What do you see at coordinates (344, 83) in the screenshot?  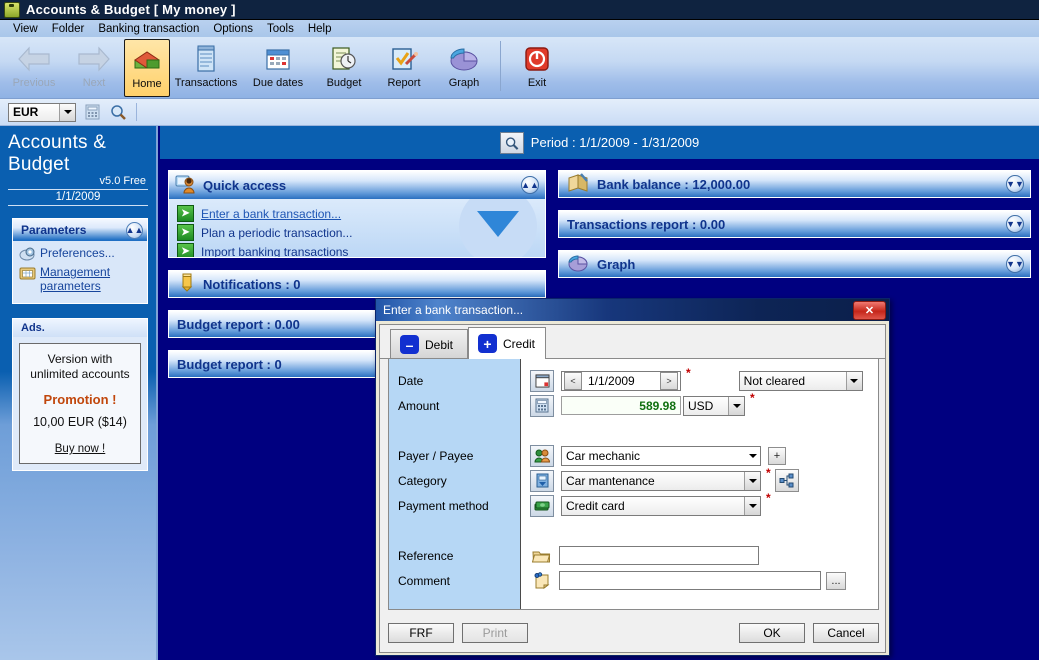 I see `toolbar-label-budget: Budget` at bounding box center [344, 83].